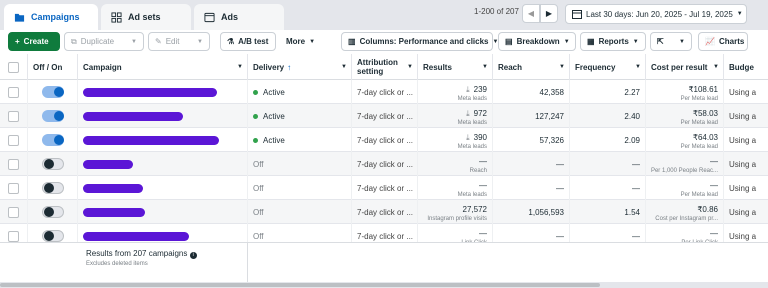 This screenshot has width=768, height=288. Describe the element at coordinates (472, 99) in the screenshot. I see `results-type: Meta leads` at that location.